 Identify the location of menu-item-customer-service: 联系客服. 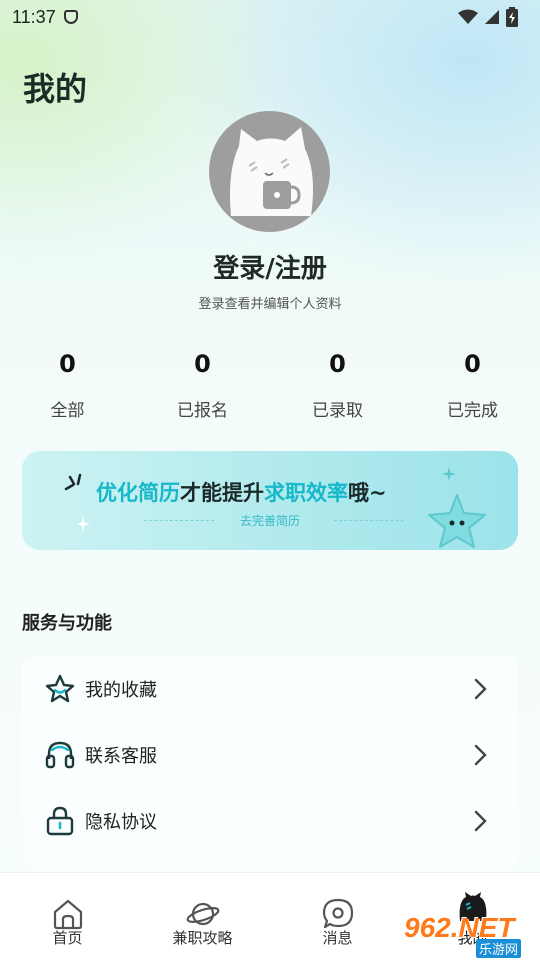
(270, 755).